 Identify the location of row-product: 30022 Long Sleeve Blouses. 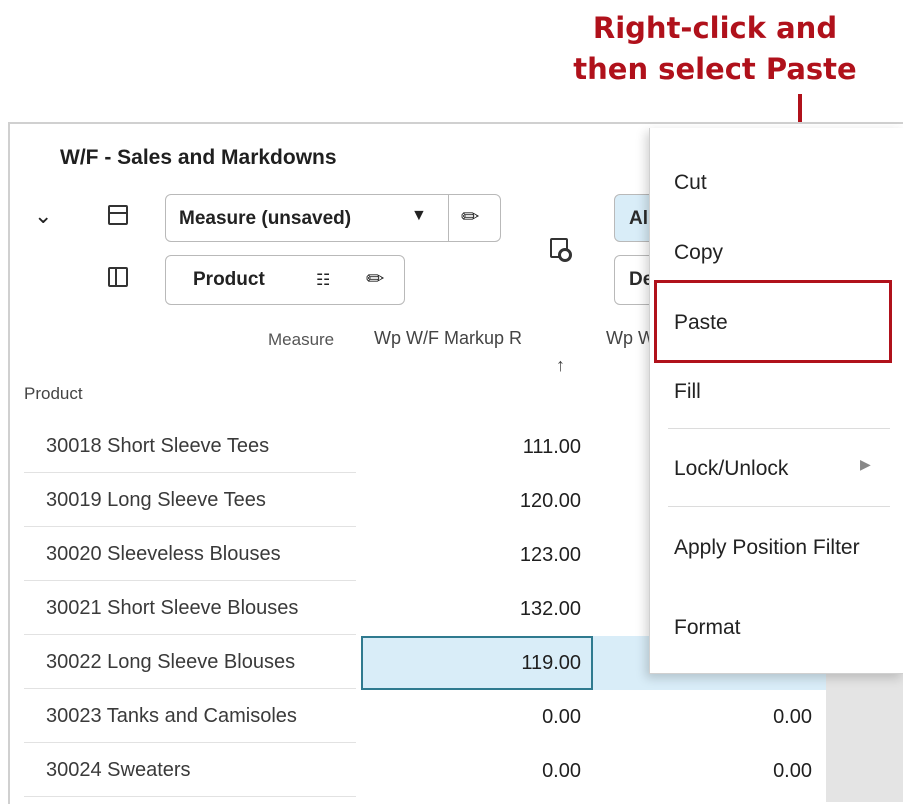
(190, 662).